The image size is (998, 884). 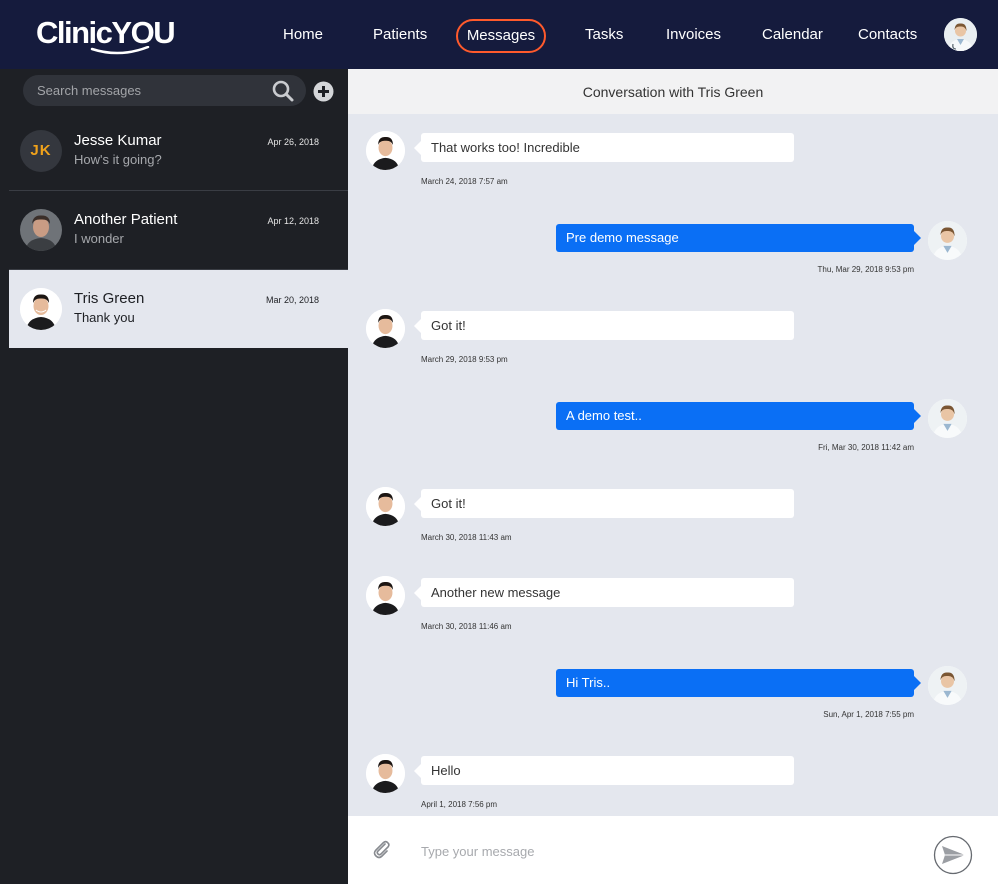 What do you see at coordinates (126, 219) in the screenshot?
I see `conversation-name: Another Patient` at bounding box center [126, 219].